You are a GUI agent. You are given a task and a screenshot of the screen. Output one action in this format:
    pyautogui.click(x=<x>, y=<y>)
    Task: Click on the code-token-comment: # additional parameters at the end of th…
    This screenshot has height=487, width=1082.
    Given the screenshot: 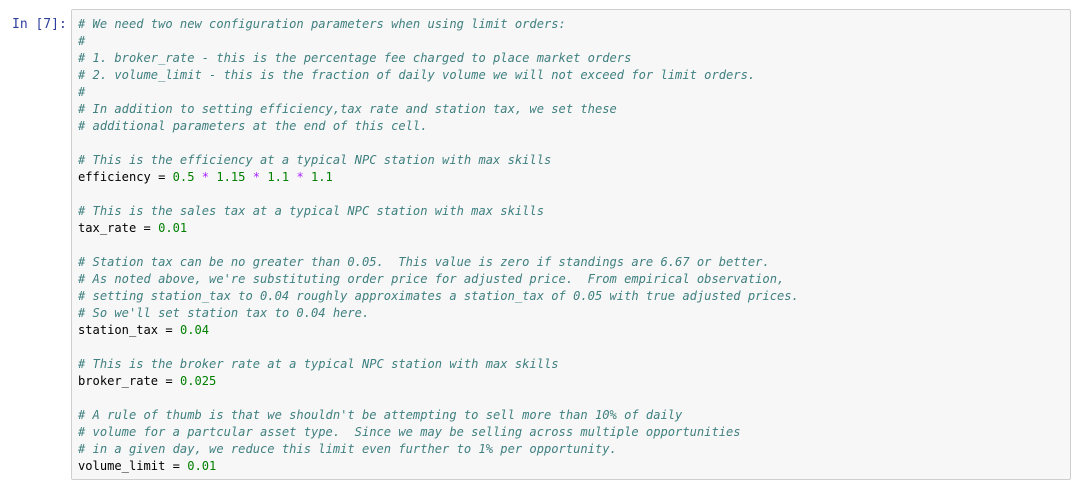 What is the action you would take?
    pyautogui.click(x=253, y=126)
    